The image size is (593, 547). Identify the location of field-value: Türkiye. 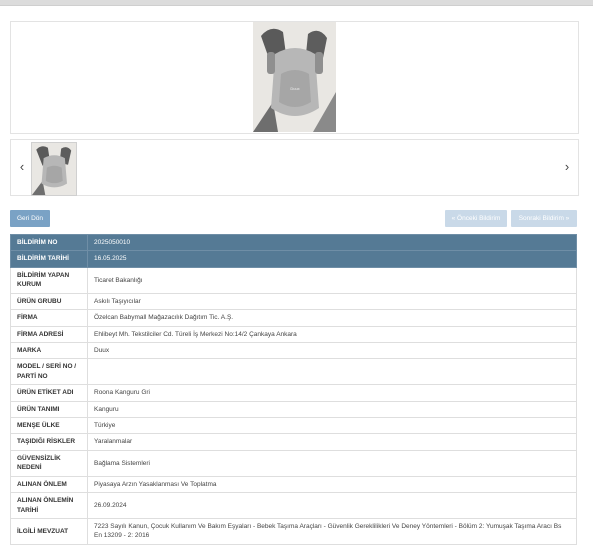
(332, 426).